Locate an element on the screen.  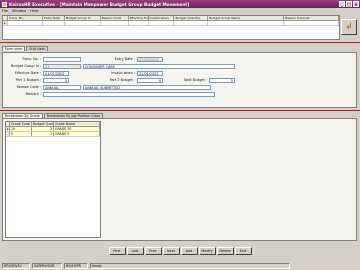
delete-button: Delete is located at coordinates (225, 251).